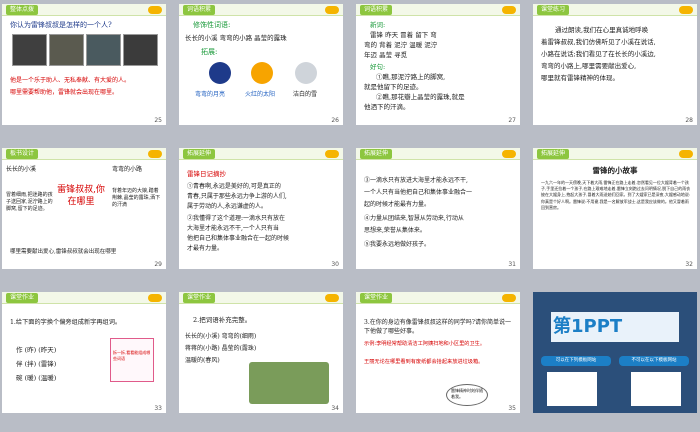 The height and width of the screenshot is (432, 700). What do you see at coordinates (262, 73) in the screenshot?
I see `sun-icon` at bounding box center [262, 73].